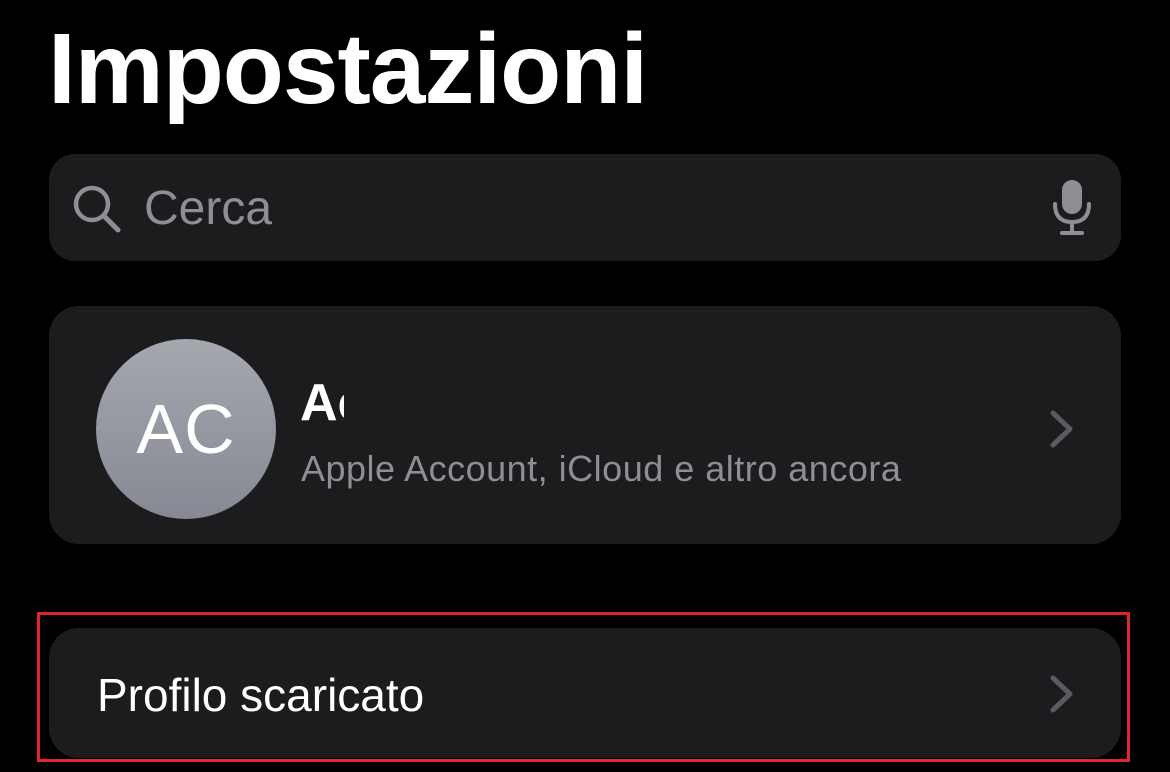  What do you see at coordinates (261, 695) in the screenshot?
I see `downloaded-profile-label: Profilo scaricato` at bounding box center [261, 695].